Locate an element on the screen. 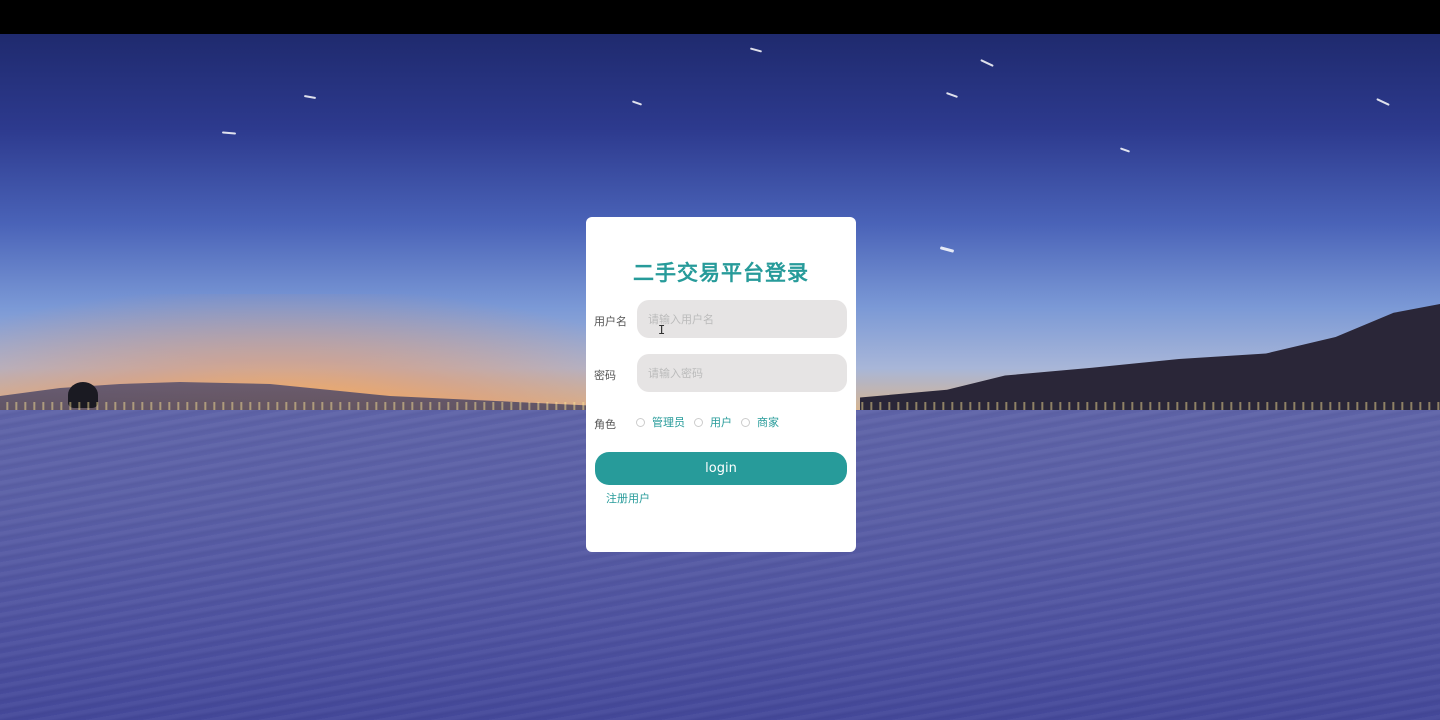 This screenshot has width=1440, height=720. top-black-bar is located at coordinates (720, 17).